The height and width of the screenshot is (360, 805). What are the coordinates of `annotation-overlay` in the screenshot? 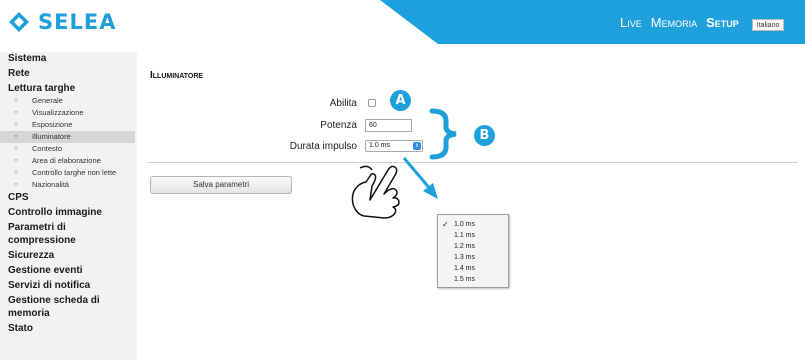 It's located at (404, 163).